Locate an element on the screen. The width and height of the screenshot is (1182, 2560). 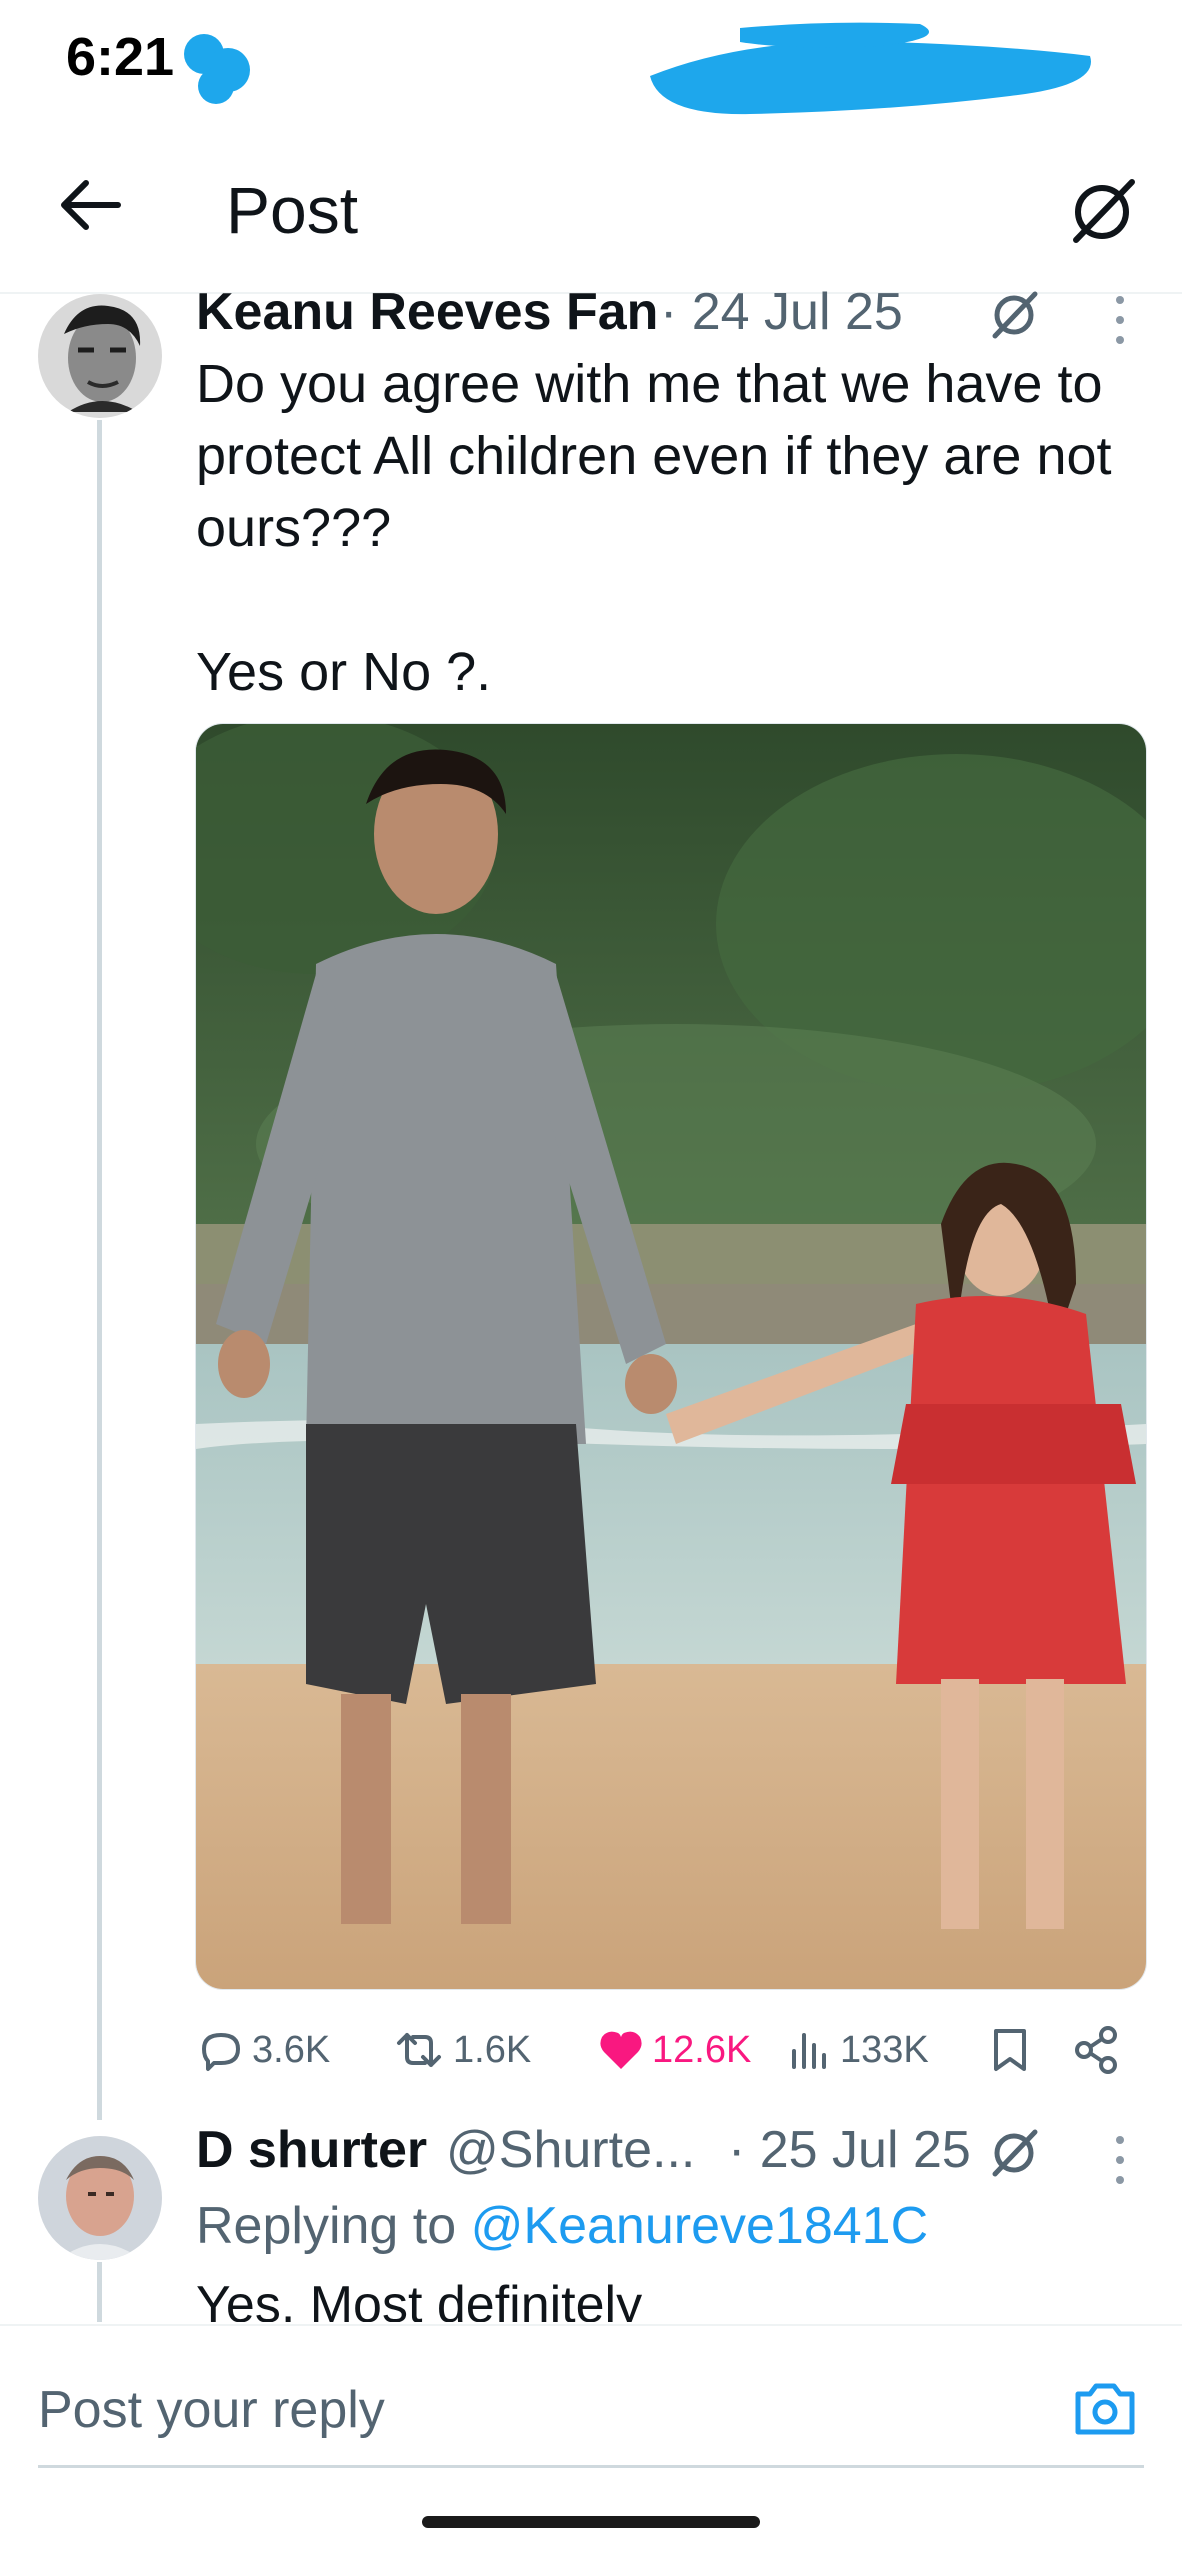
reply-action: 3.6K is located at coordinates (263, 2050).